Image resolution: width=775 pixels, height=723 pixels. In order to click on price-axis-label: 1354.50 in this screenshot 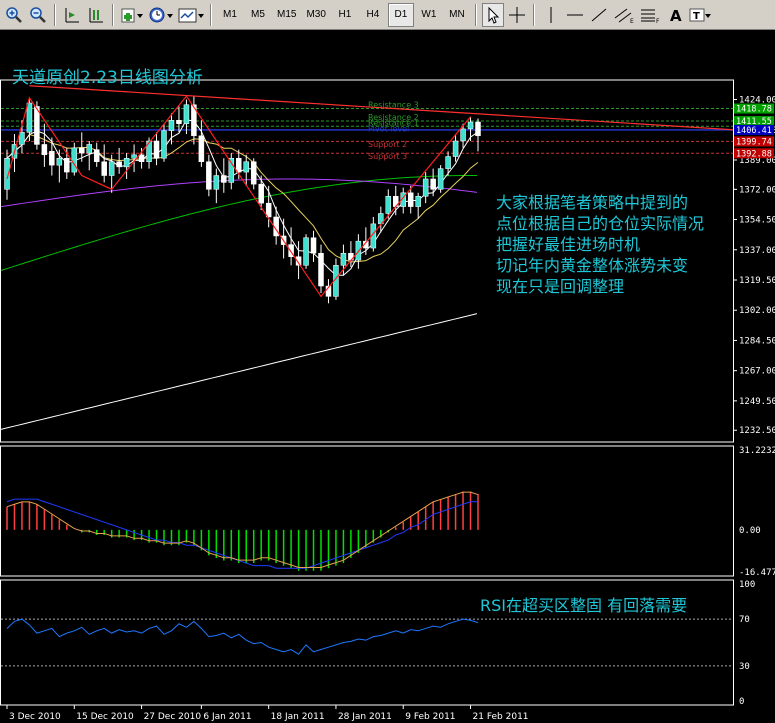, I will do `click(757, 221)`.